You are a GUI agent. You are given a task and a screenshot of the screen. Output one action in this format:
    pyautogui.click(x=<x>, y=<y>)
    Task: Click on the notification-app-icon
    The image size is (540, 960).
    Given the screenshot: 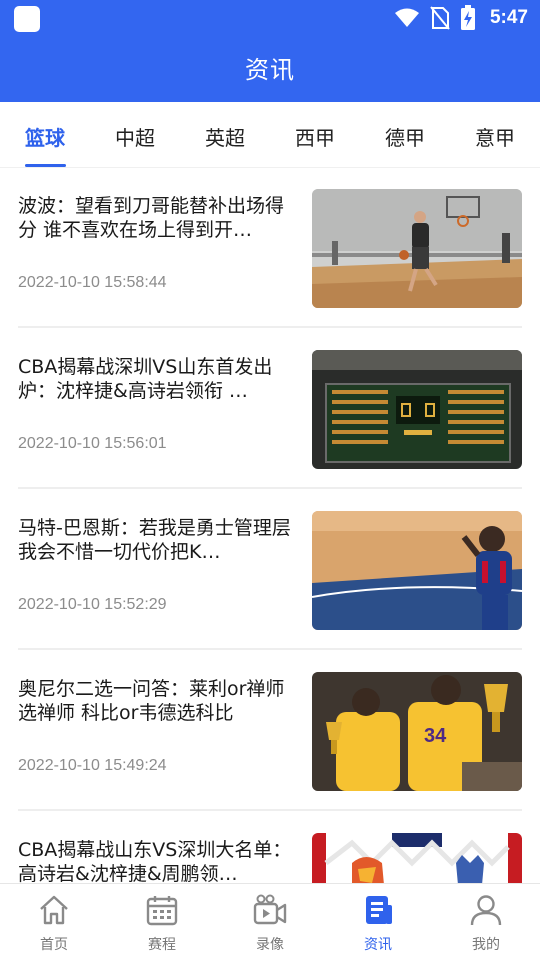 What is the action you would take?
    pyautogui.click(x=27, y=19)
    